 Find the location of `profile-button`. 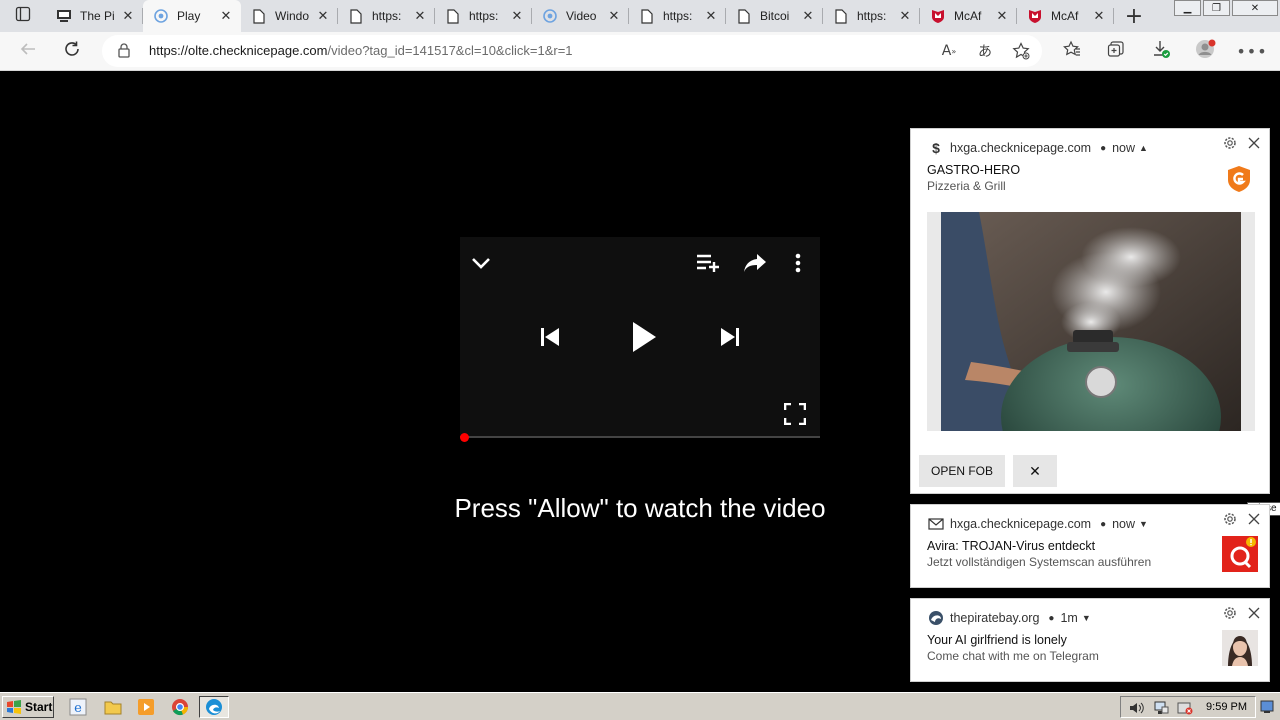

profile-button is located at coordinates (1206, 51).